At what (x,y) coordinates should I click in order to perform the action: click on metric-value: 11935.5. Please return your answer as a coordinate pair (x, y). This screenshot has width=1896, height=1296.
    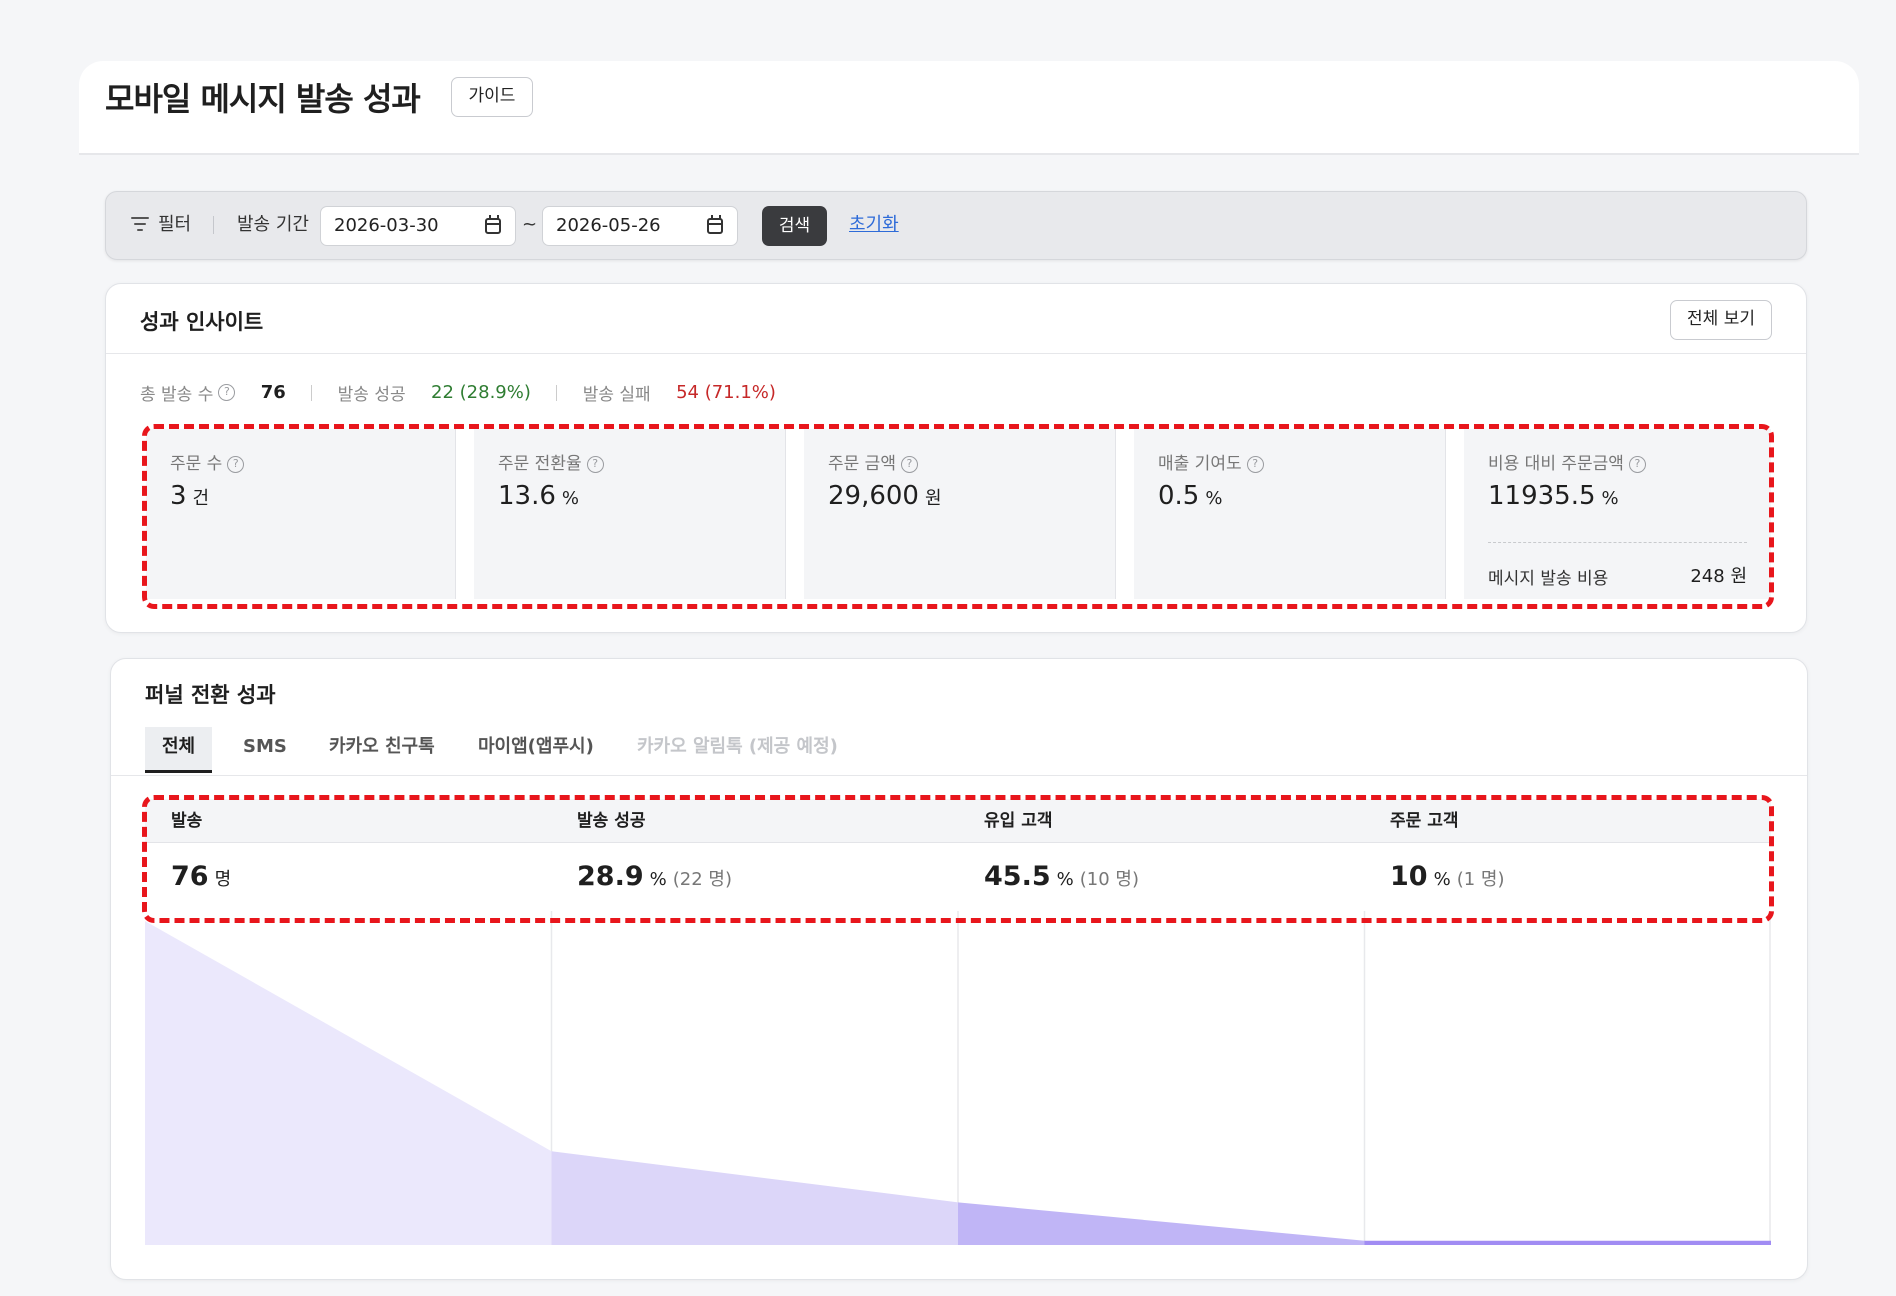
    Looking at the image, I should click on (1542, 496).